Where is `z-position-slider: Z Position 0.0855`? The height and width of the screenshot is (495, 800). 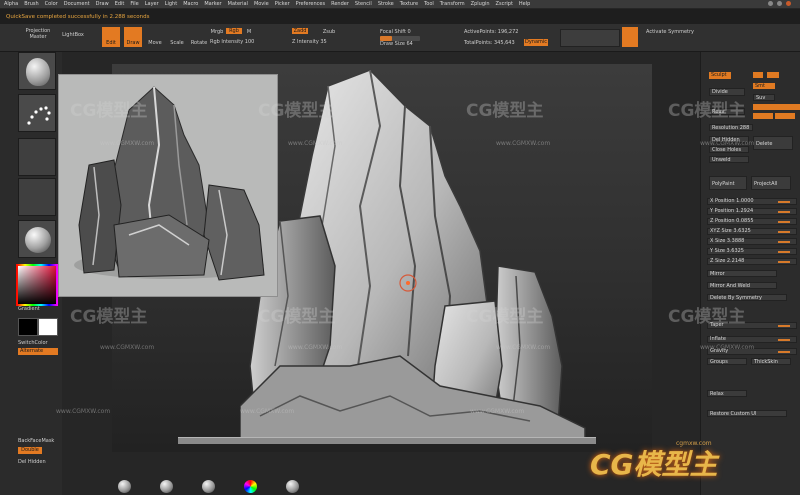 z-position-slider: Z Position 0.0855 is located at coordinates (752, 221).